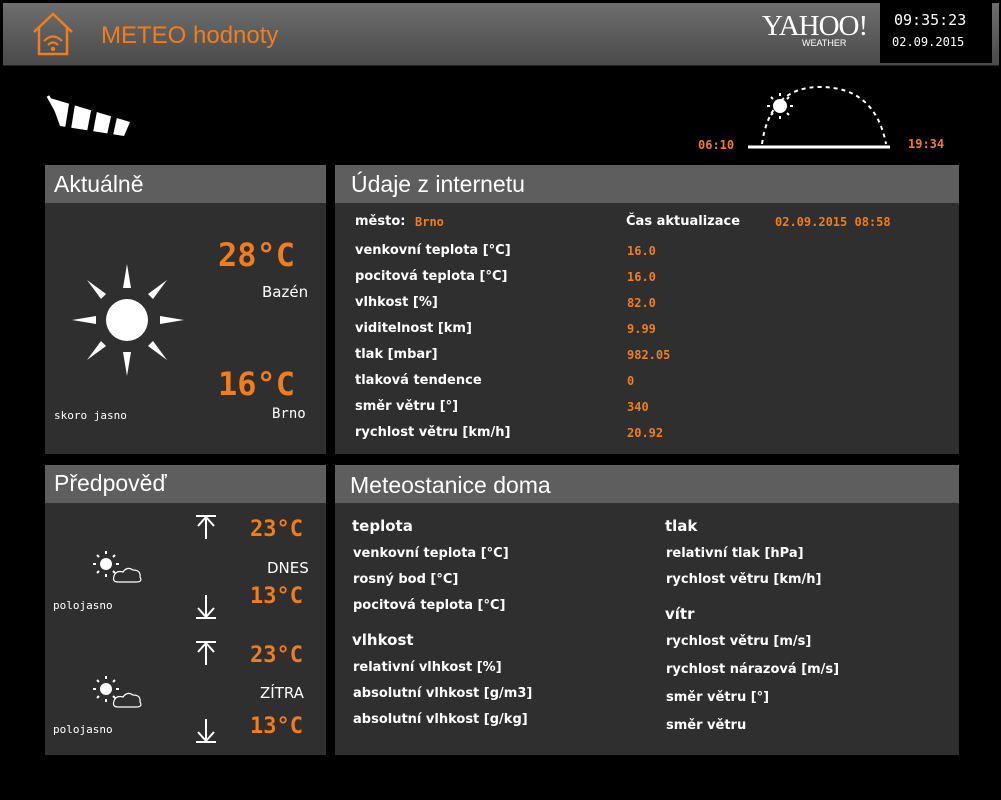  What do you see at coordinates (407, 406) in the screenshot?
I see `internet-row-label: směr větru [°]` at bounding box center [407, 406].